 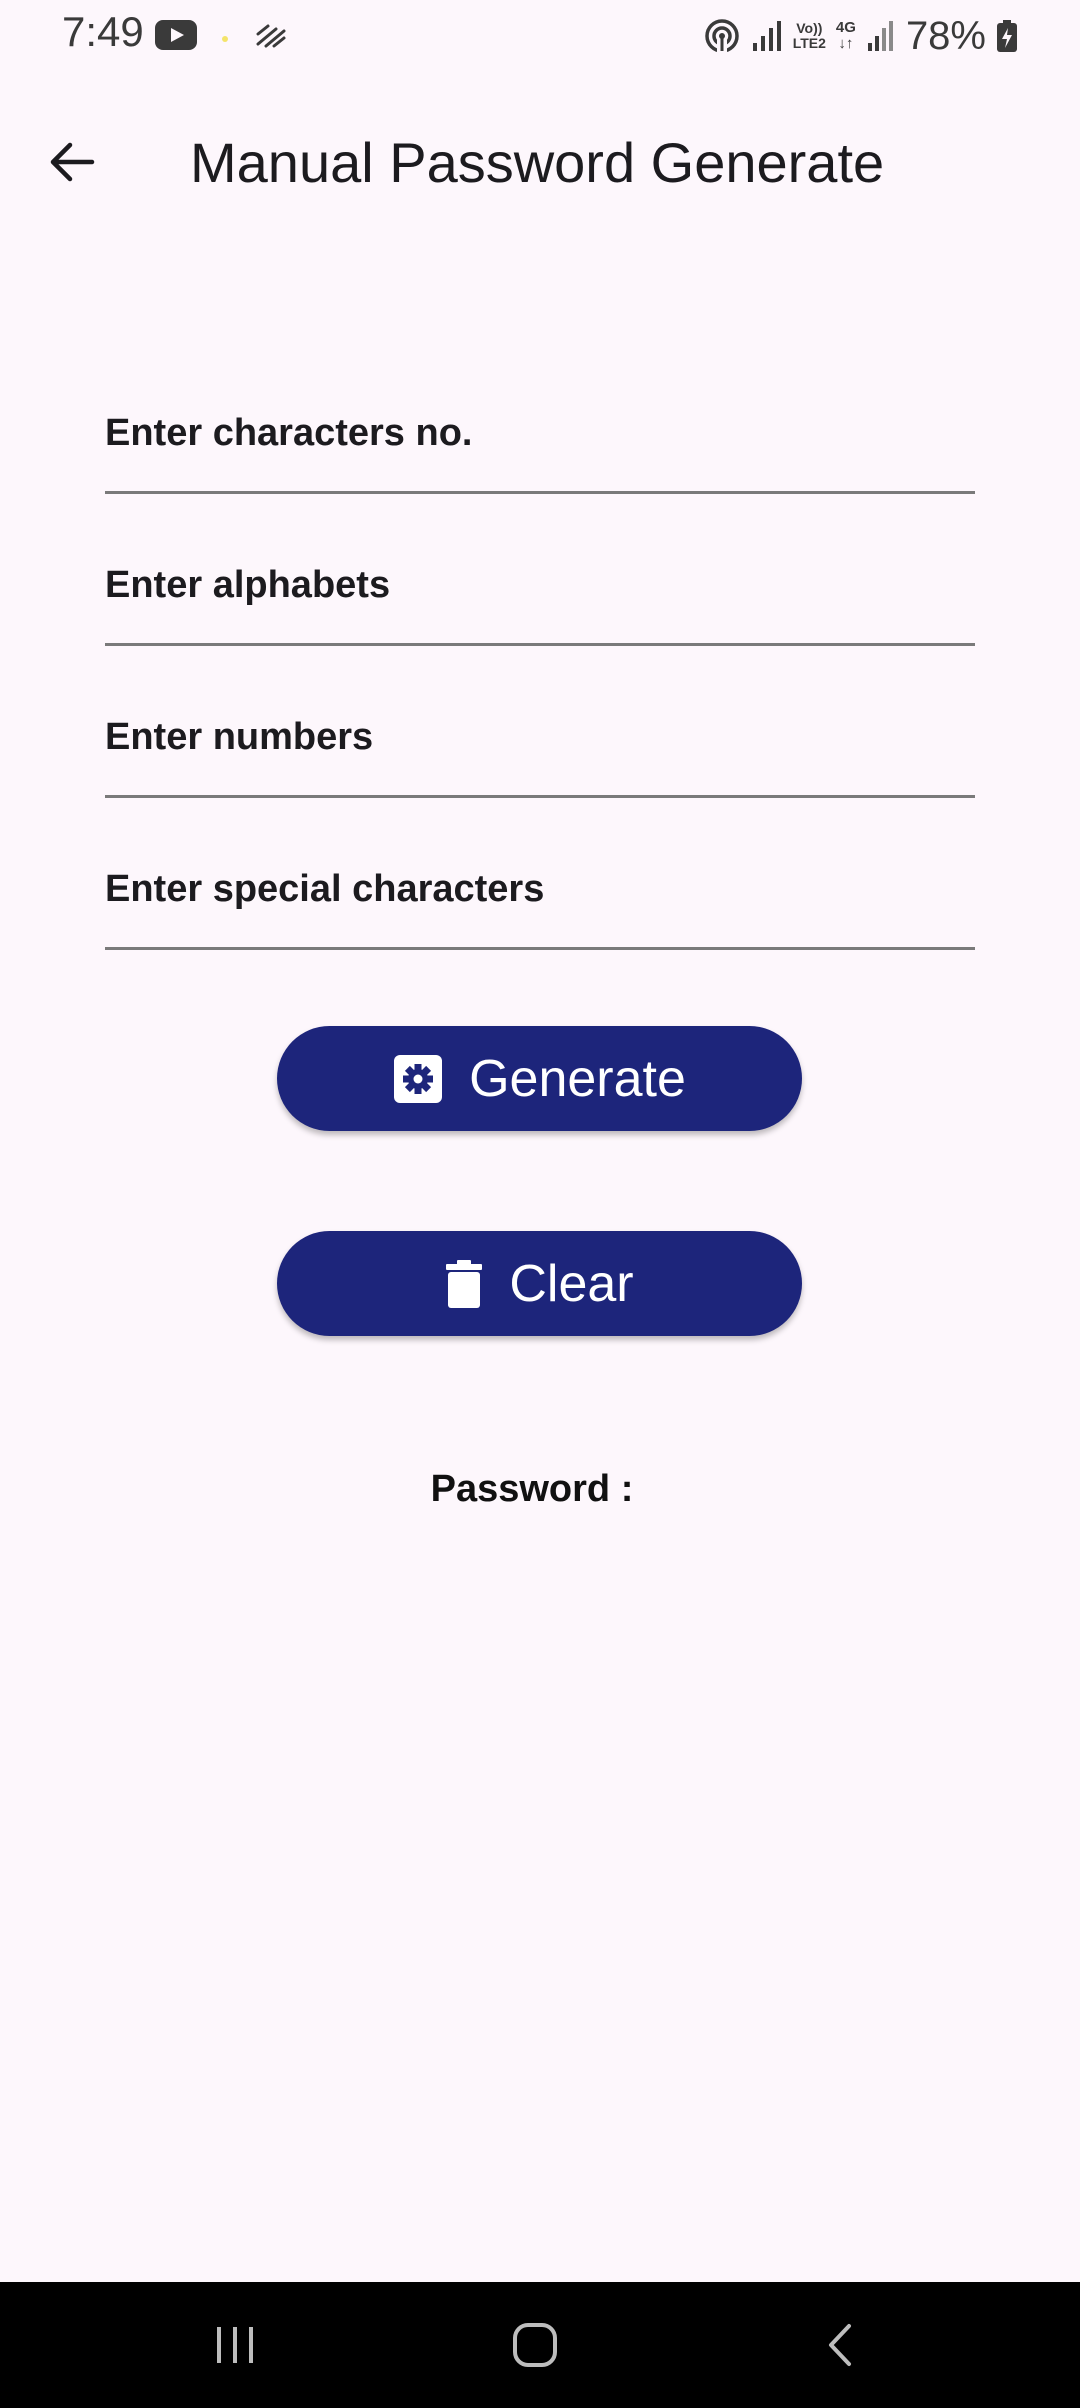 I want to click on status-icons: Vo)) LTE2 4G ↓↑ 78%, so click(x=860, y=36).